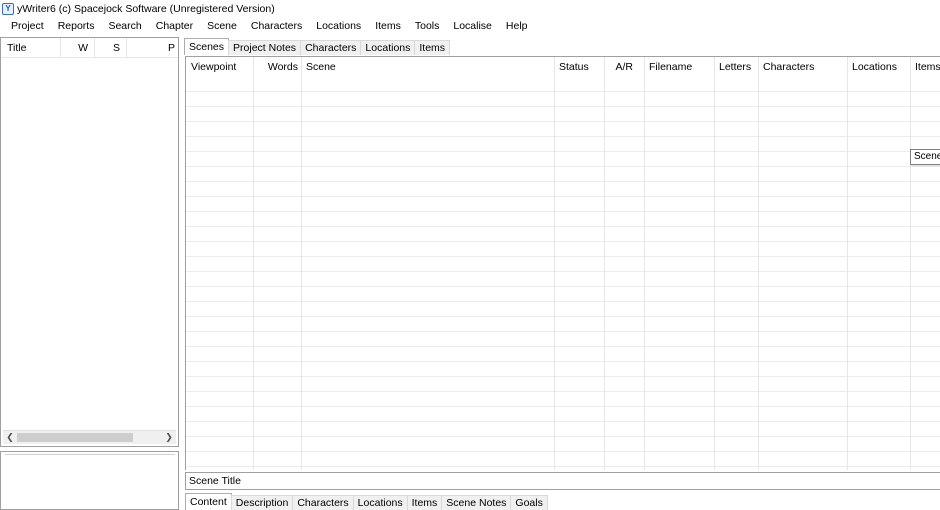  I want to click on chapter-list-hscrollbar: ❮ ❯, so click(89, 437).